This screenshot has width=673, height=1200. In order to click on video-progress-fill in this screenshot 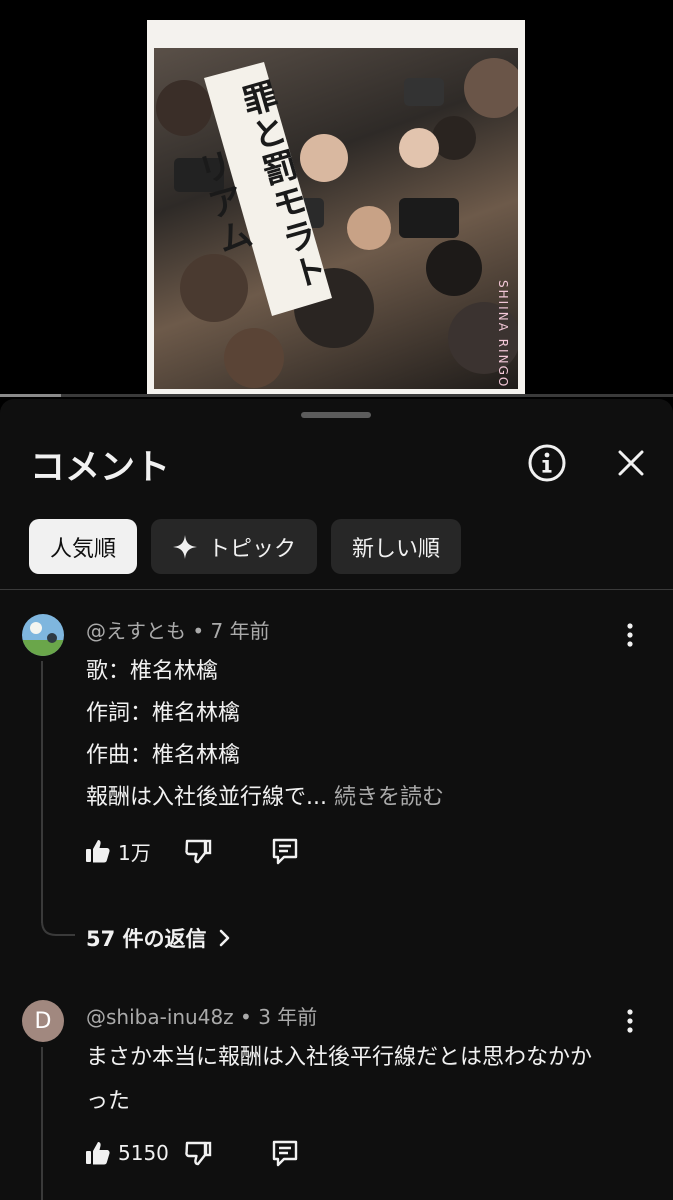, I will do `click(30, 395)`.